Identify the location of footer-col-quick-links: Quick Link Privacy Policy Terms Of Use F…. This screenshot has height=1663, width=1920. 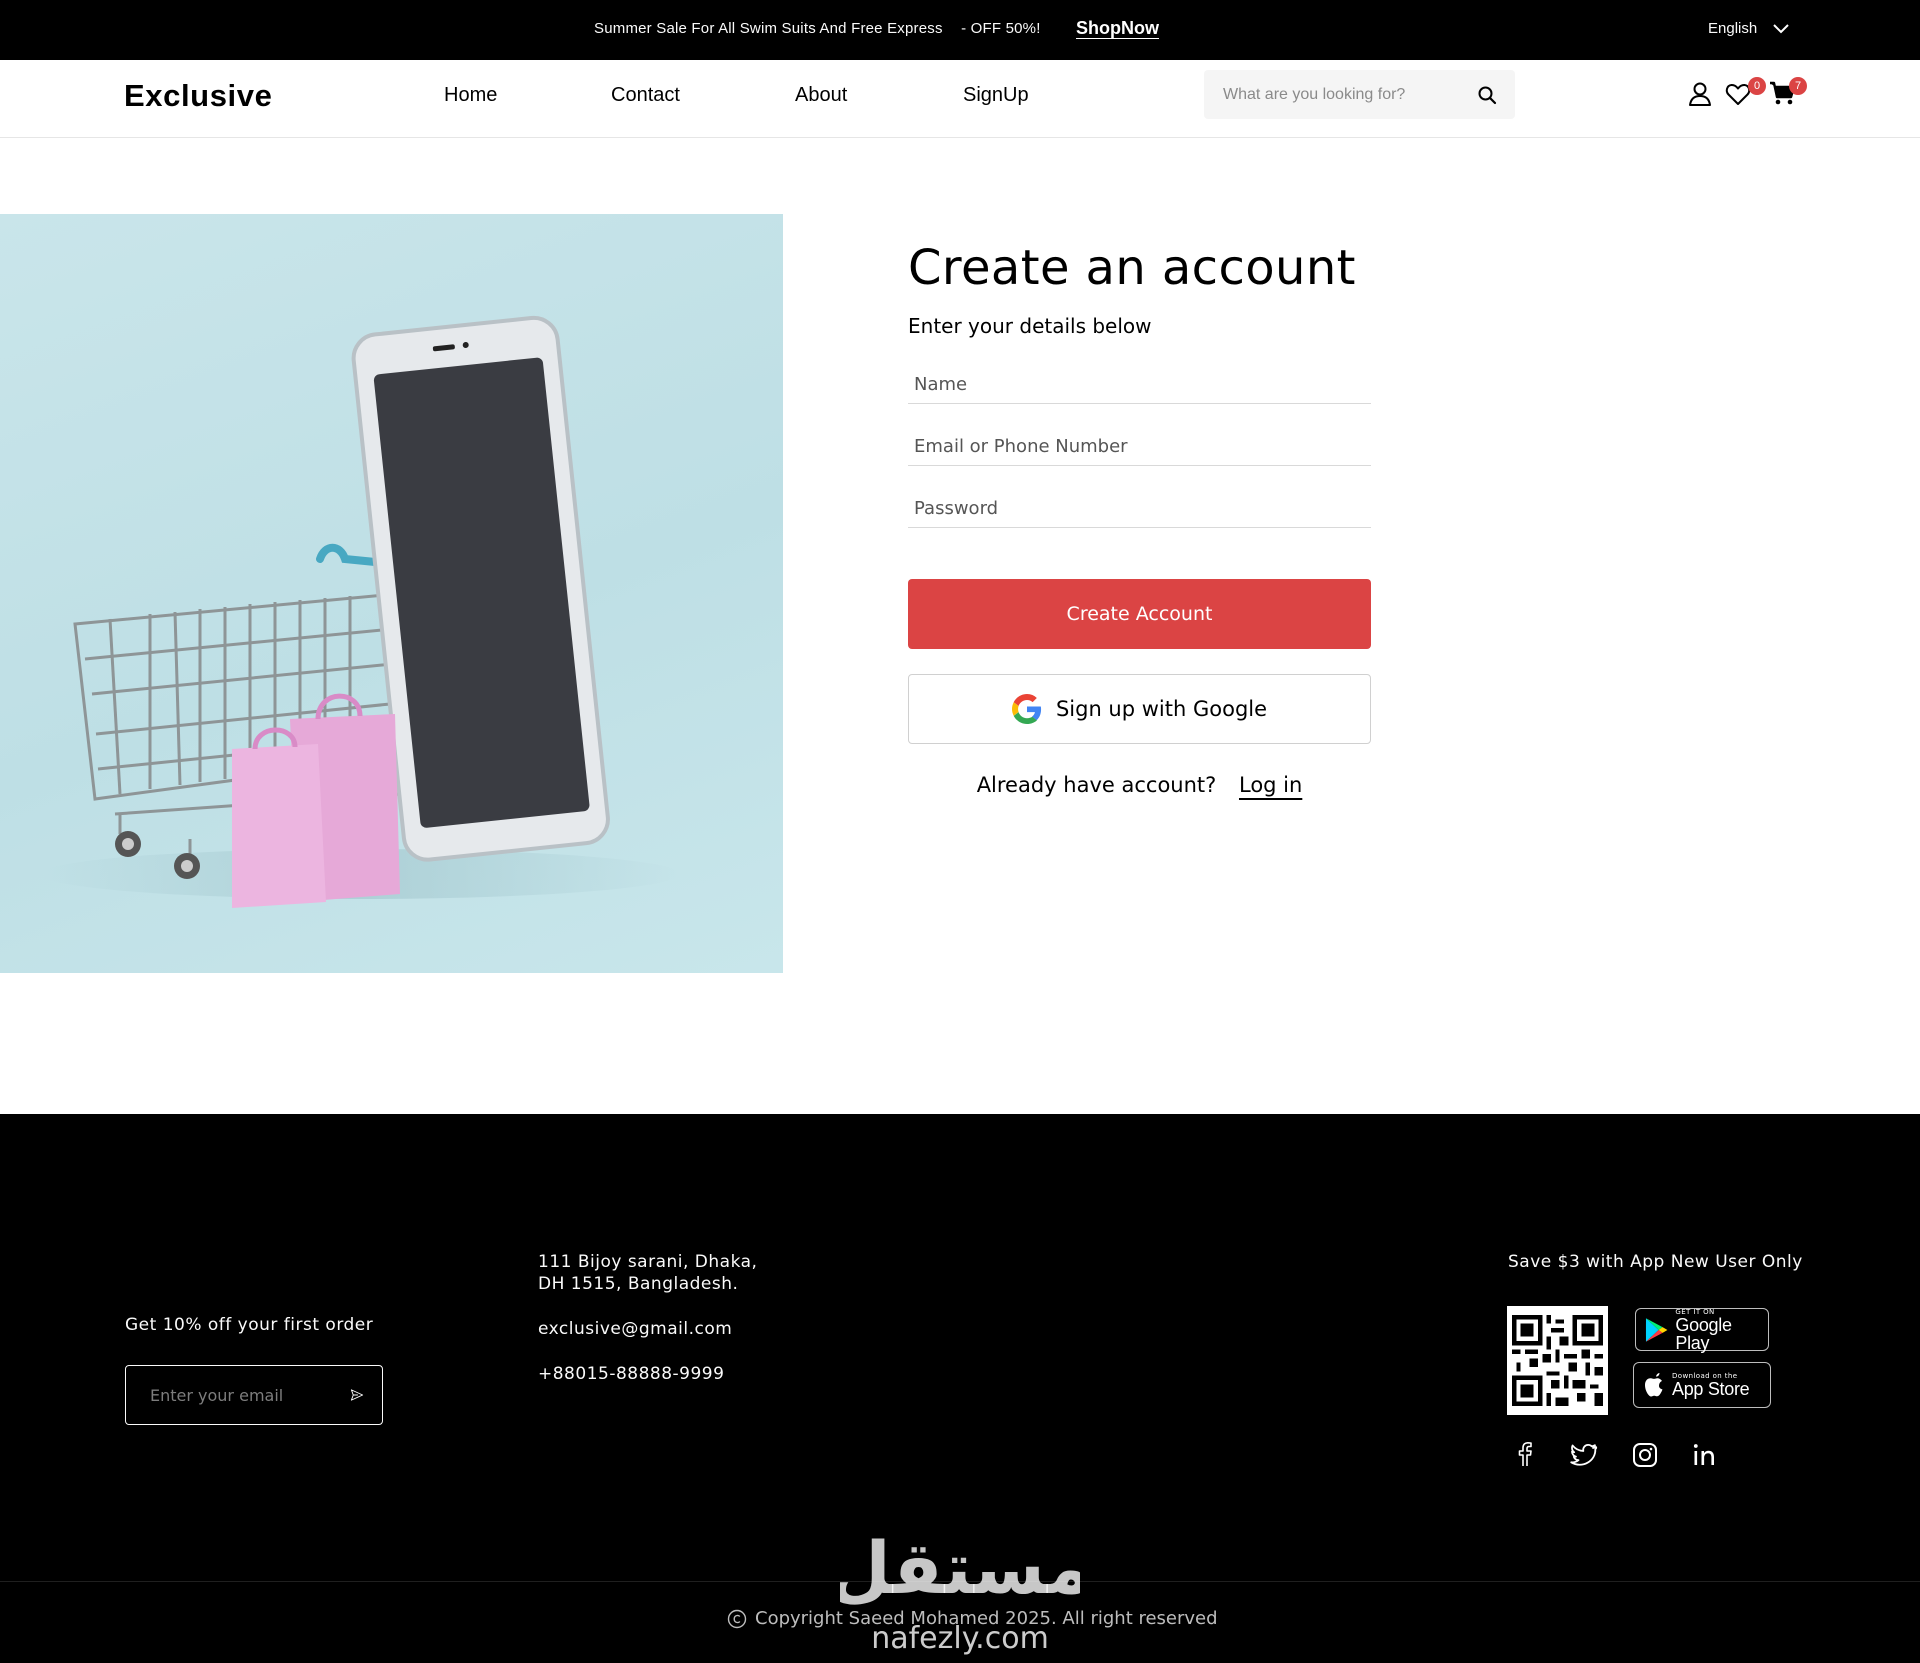
(1282, 1321).